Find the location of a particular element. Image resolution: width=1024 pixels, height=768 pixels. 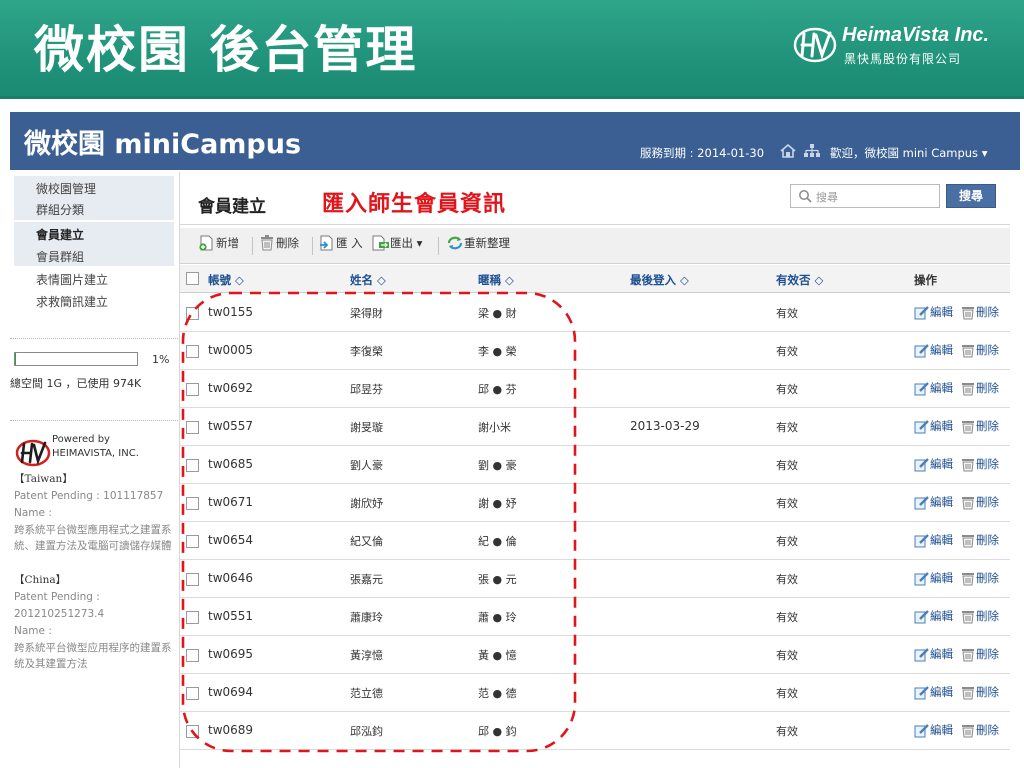

column-nickname: 暱稱 ◇ is located at coordinates (496, 280).